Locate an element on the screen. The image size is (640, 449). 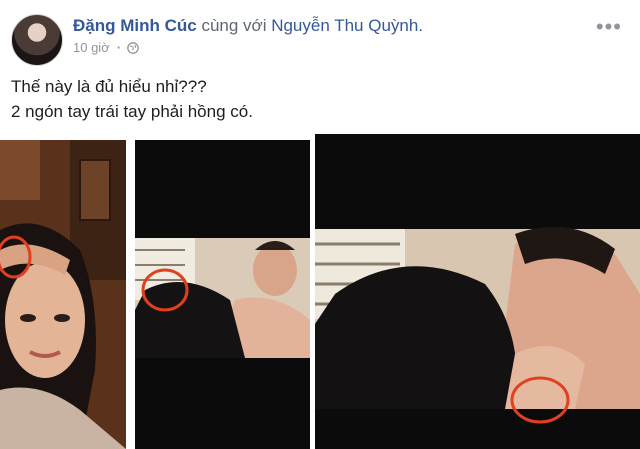
photo-1-image is located at coordinates (63, 294).